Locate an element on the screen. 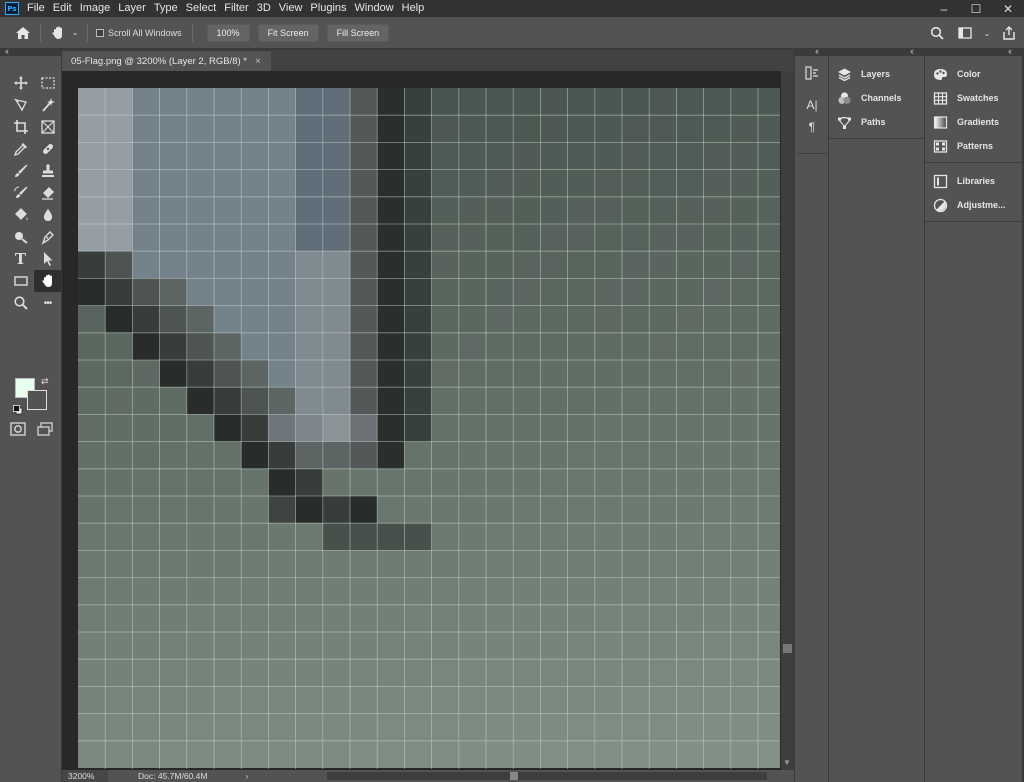 The image size is (1024, 782). scroll-down-icon: ▼ is located at coordinates (787, 762).